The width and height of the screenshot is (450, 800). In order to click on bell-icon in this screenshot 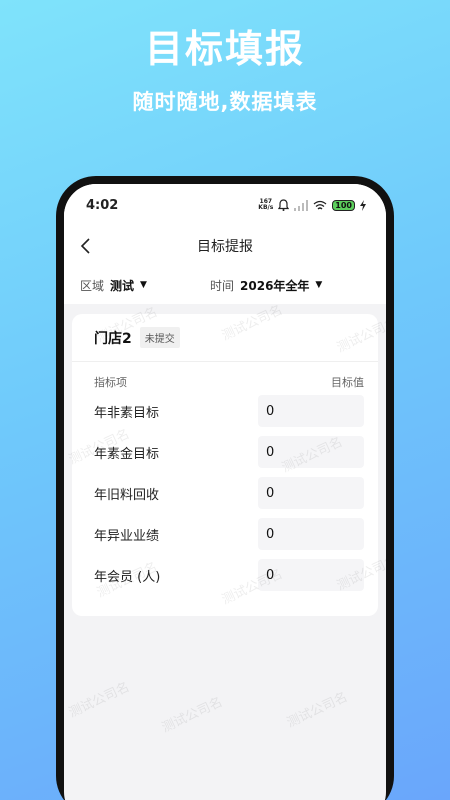, I will do `click(284, 205)`.